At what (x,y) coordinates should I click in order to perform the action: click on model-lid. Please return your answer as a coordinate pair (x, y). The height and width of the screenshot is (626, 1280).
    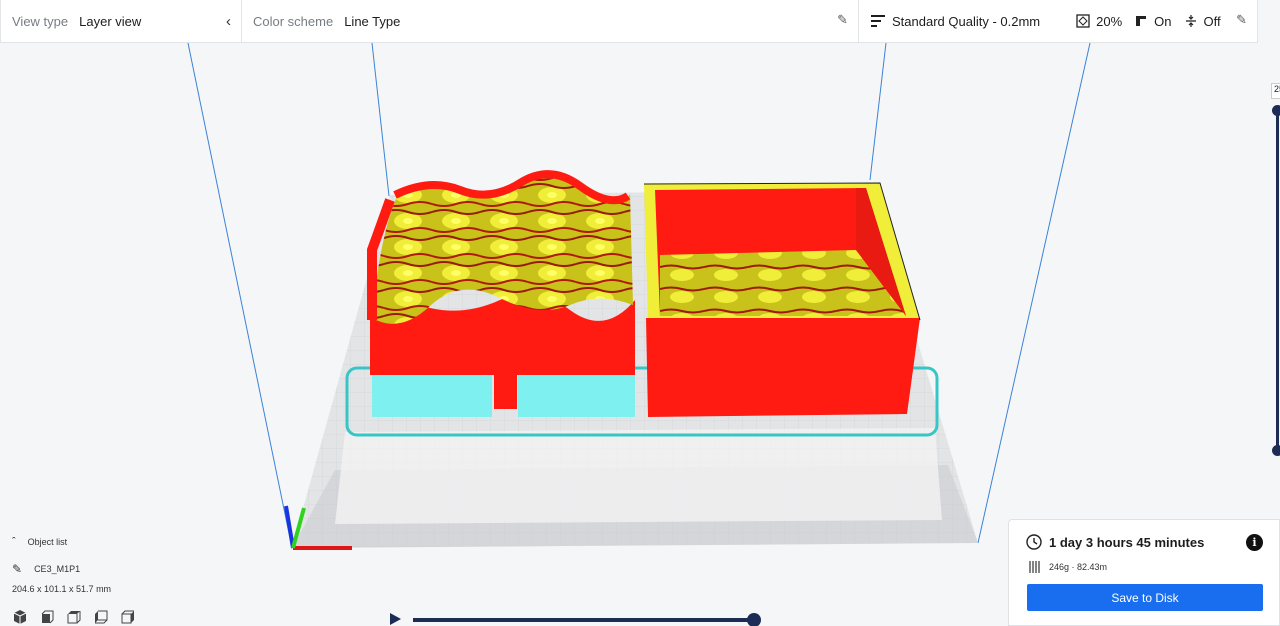
    Looking at the image, I should click on (501, 293).